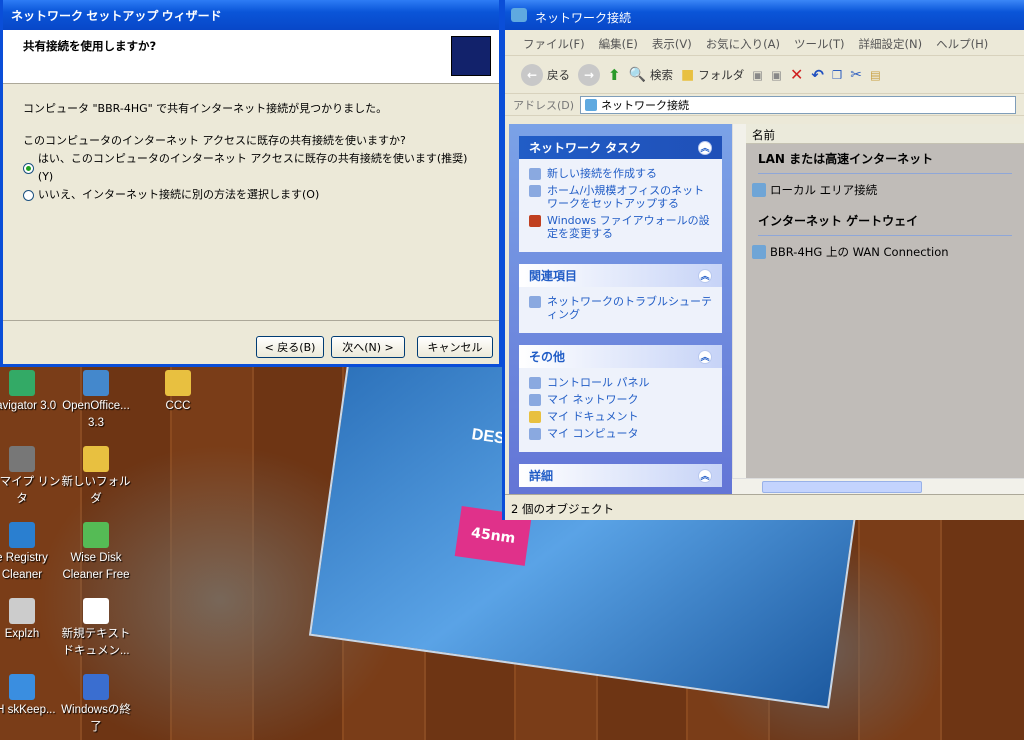 The width and height of the screenshot is (1024, 740). What do you see at coordinates (519, 15) in the screenshot?
I see `network-connections-icon` at bounding box center [519, 15].